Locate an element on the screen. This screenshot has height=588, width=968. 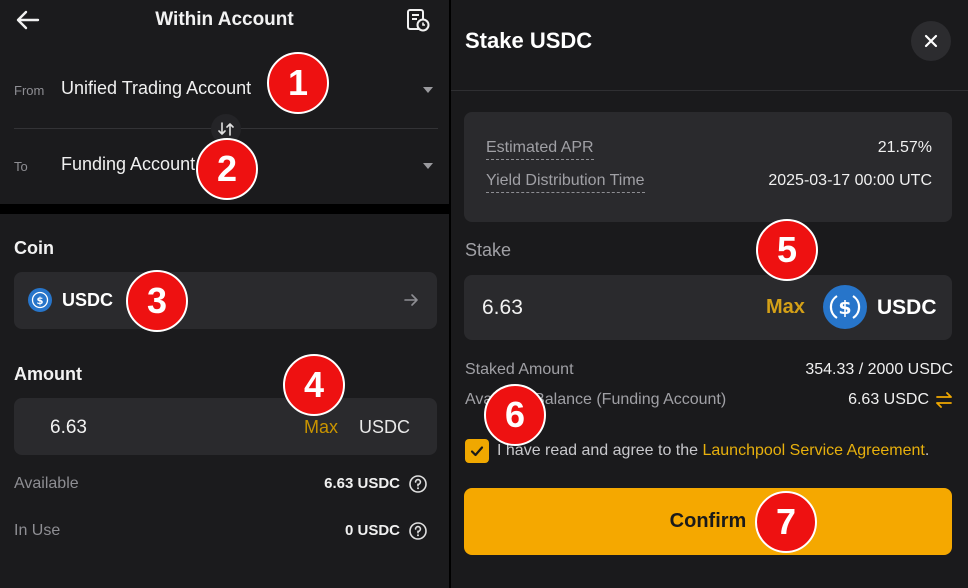
yield-time-label: Yield Distribution Time is located at coordinates (565, 182).